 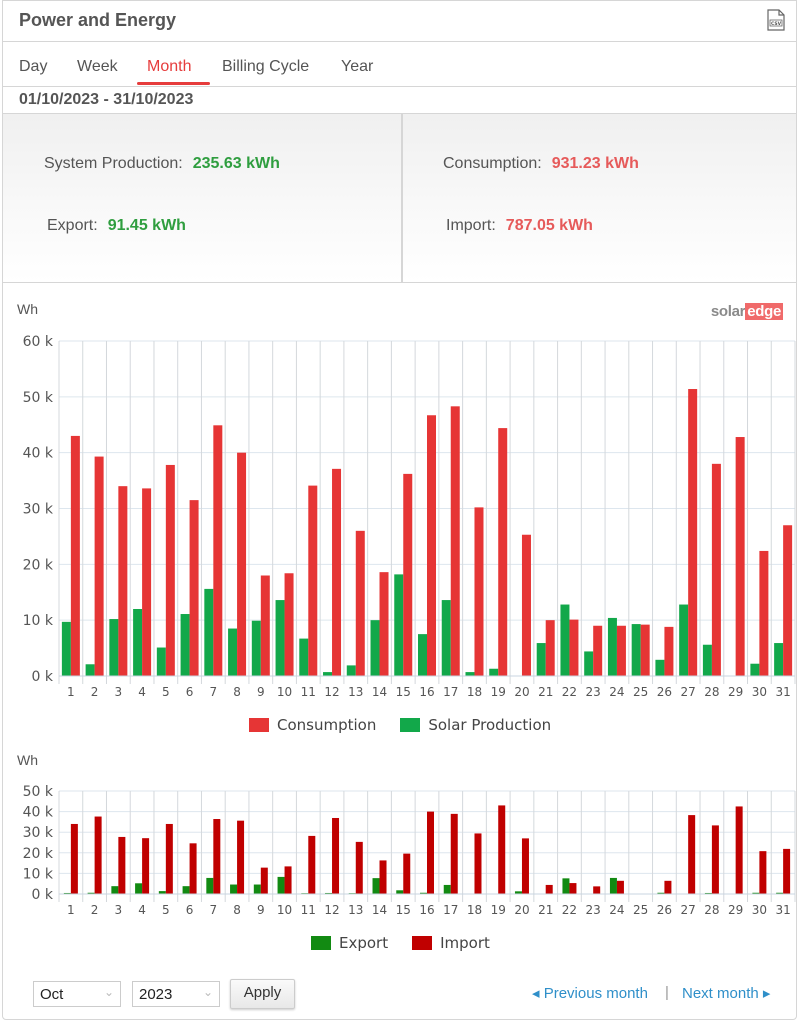 I want to click on legend-export: Export, so click(x=349, y=943).